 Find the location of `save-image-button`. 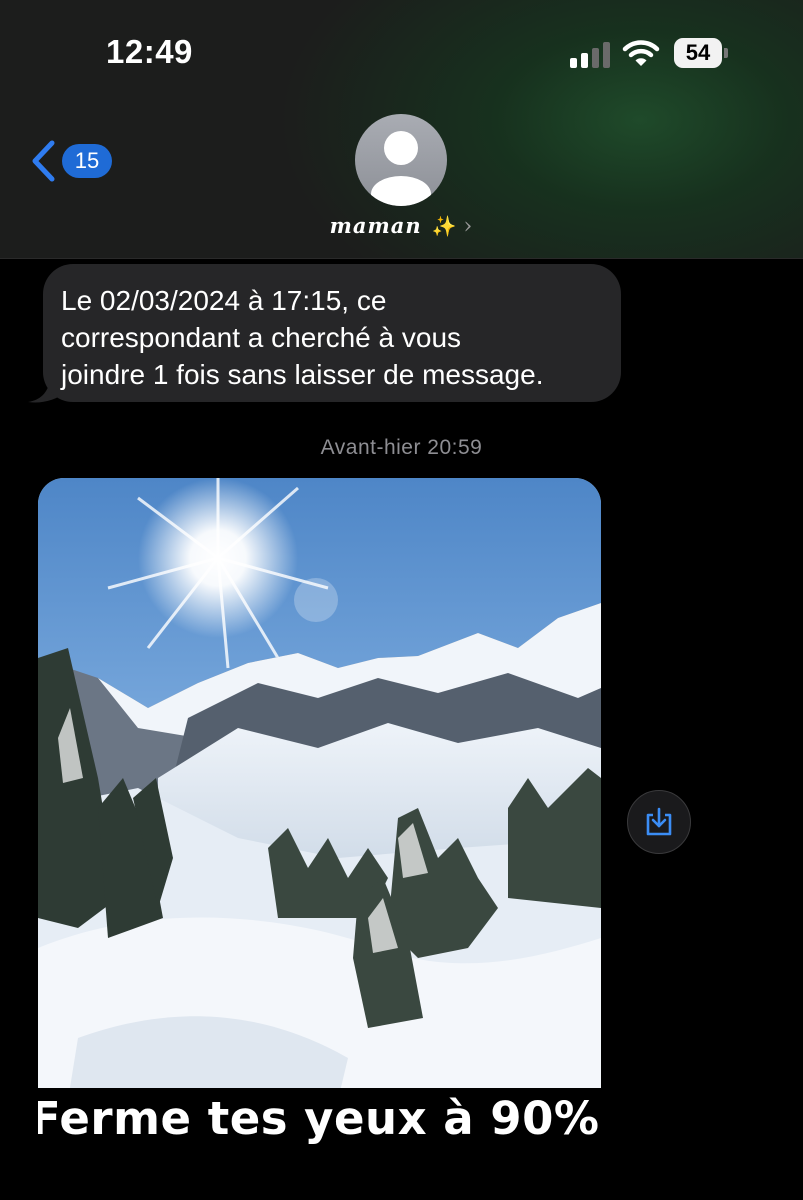

save-image-button is located at coordinates (659, 822).